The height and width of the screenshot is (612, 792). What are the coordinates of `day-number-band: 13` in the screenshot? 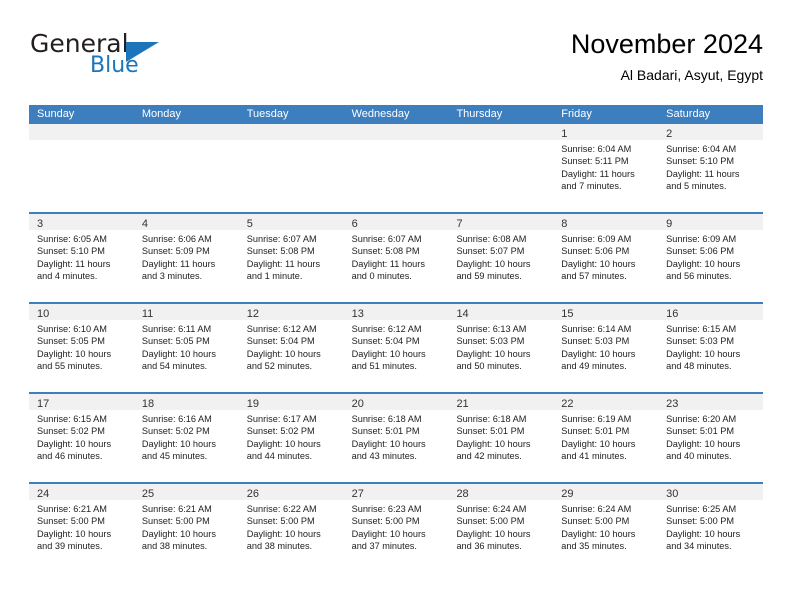 It's located at (396, 312).